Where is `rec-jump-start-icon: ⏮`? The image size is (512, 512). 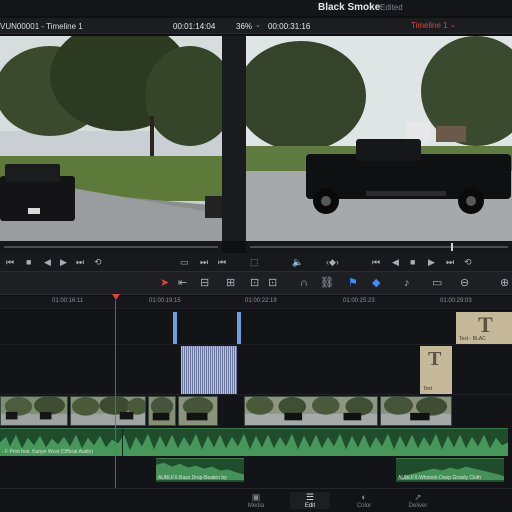 rec-jump-start-icon: ⏮ is located at coordinates (376, 262).